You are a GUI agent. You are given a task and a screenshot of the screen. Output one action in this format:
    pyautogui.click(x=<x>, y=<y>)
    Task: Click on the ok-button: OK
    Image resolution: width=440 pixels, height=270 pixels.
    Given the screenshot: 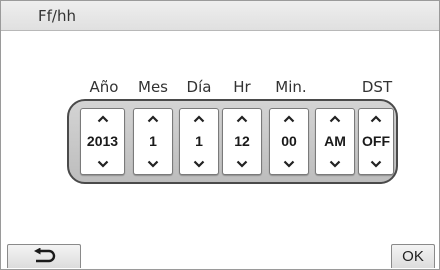 What is the action you would take?
    pyautogui.click(x=413, y=256)
    